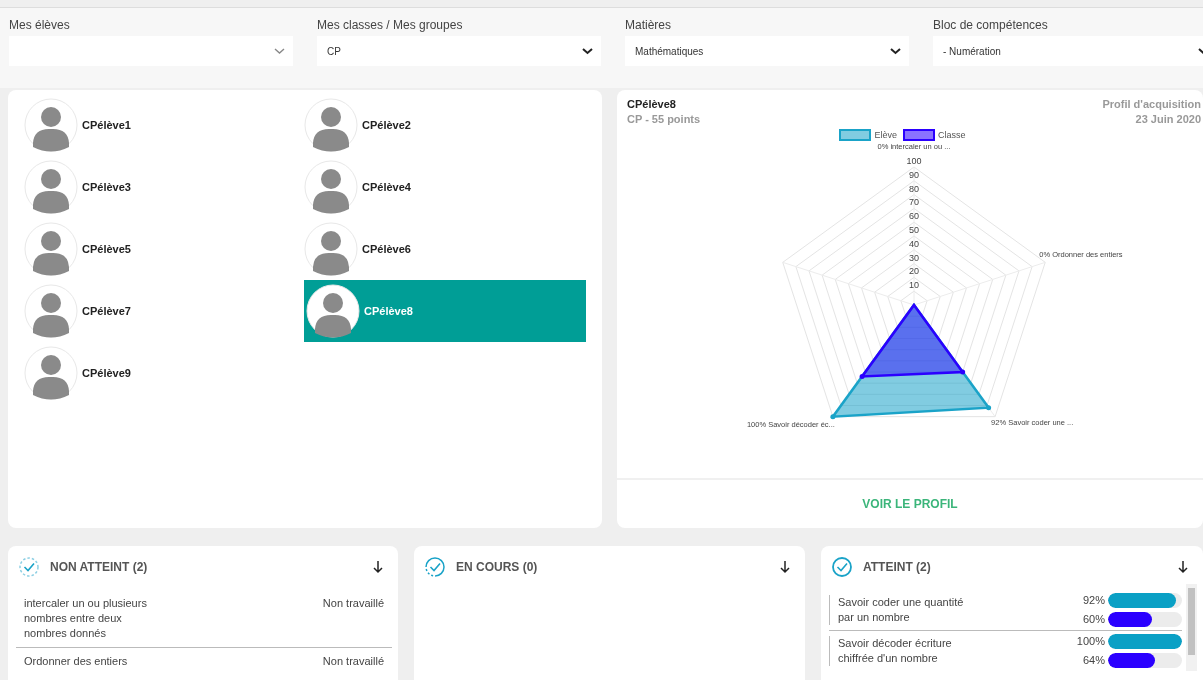 The image size is (1203, 680). I want to click on legend-label: Elève, so click(885, 135).